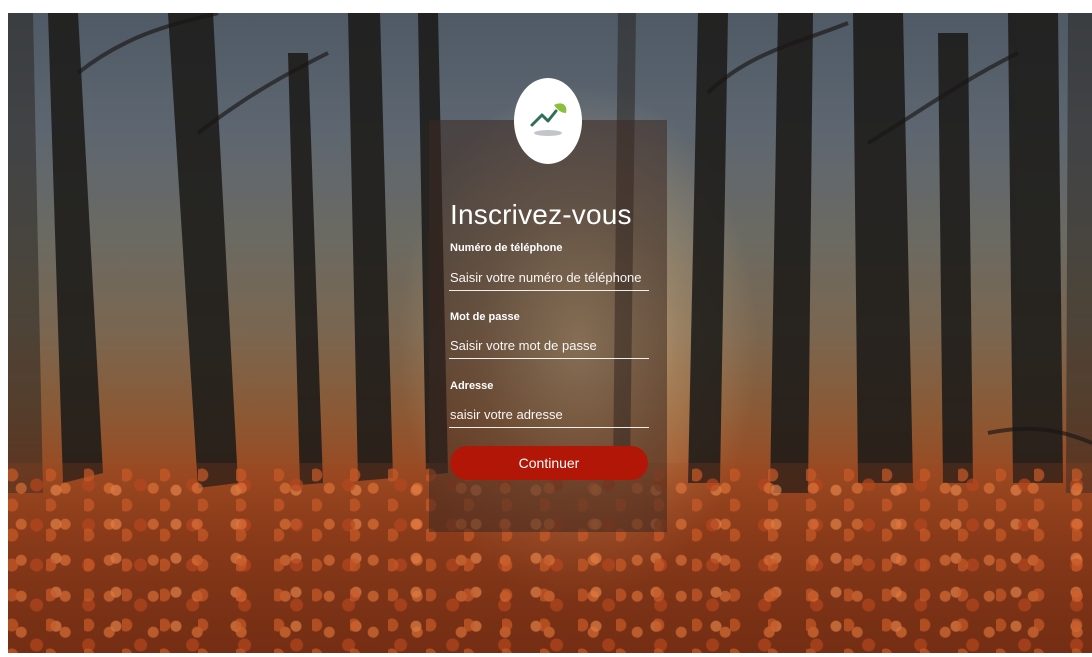 The width and height of the screenshot is (1092, 657). I want to click on password-label: Mot de passe, so click(485, 317).